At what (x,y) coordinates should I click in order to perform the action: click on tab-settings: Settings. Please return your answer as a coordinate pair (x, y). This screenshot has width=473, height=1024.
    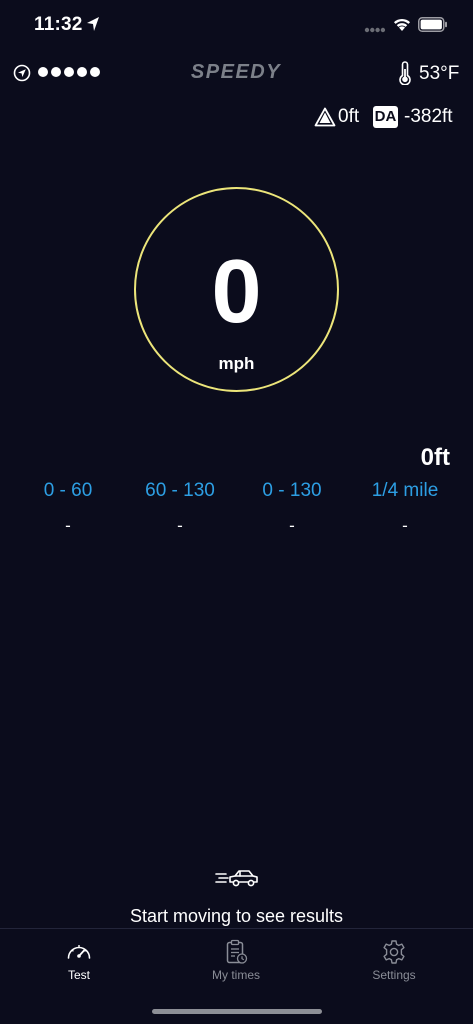
    Looking at the image, I should click on (394, 961).